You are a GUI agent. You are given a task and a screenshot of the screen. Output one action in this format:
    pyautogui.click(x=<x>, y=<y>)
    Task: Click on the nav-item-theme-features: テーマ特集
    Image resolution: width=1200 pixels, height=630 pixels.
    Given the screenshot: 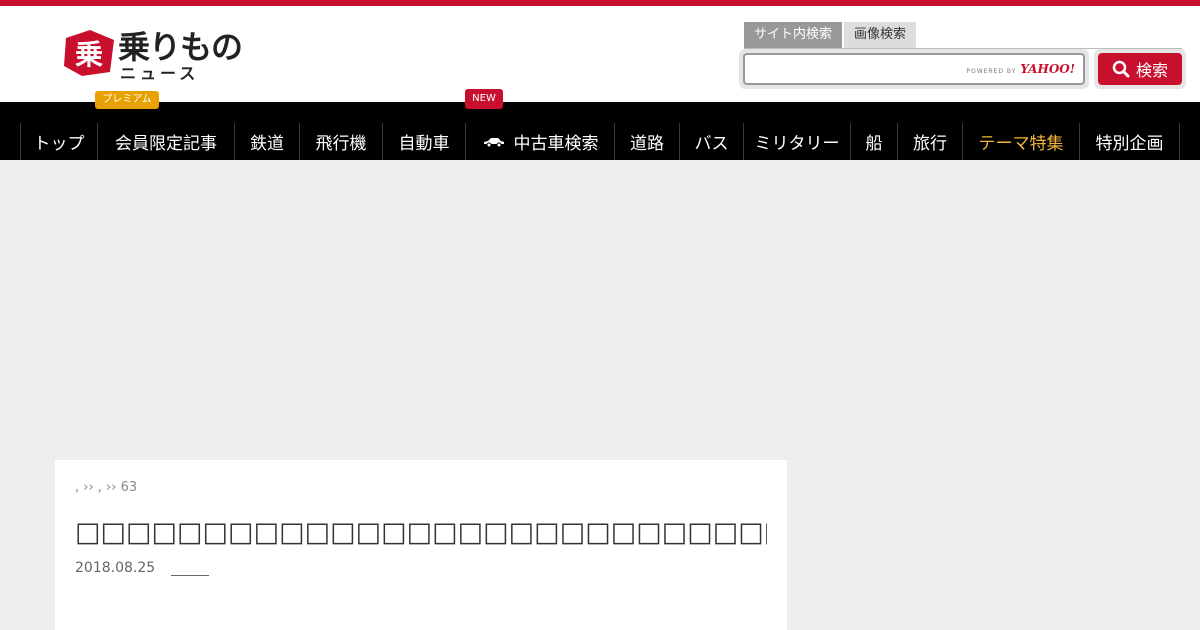 What is the action you would take?
    pyautogui.click(x=1020, y=141)
    